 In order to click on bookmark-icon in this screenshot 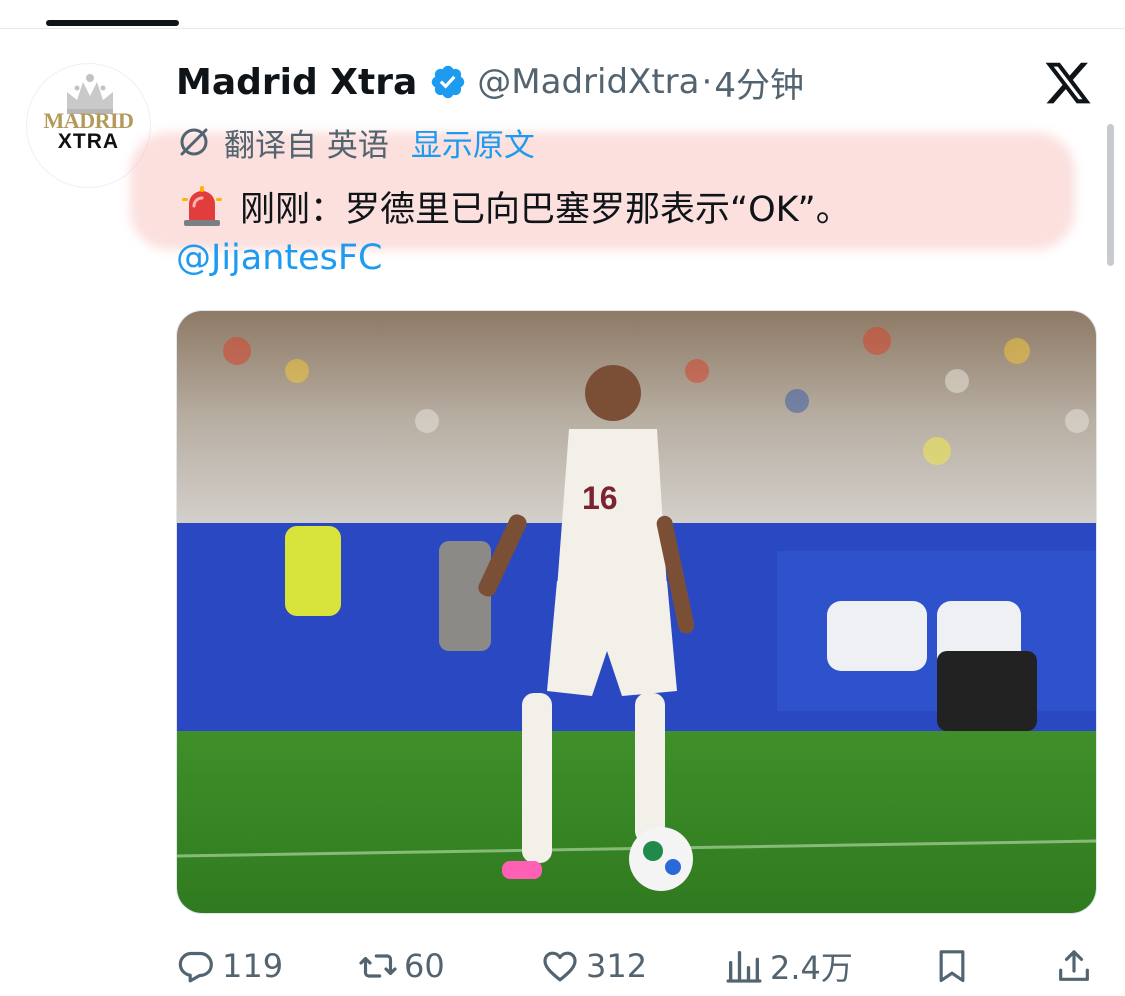, I will do `click(952, 966)`.